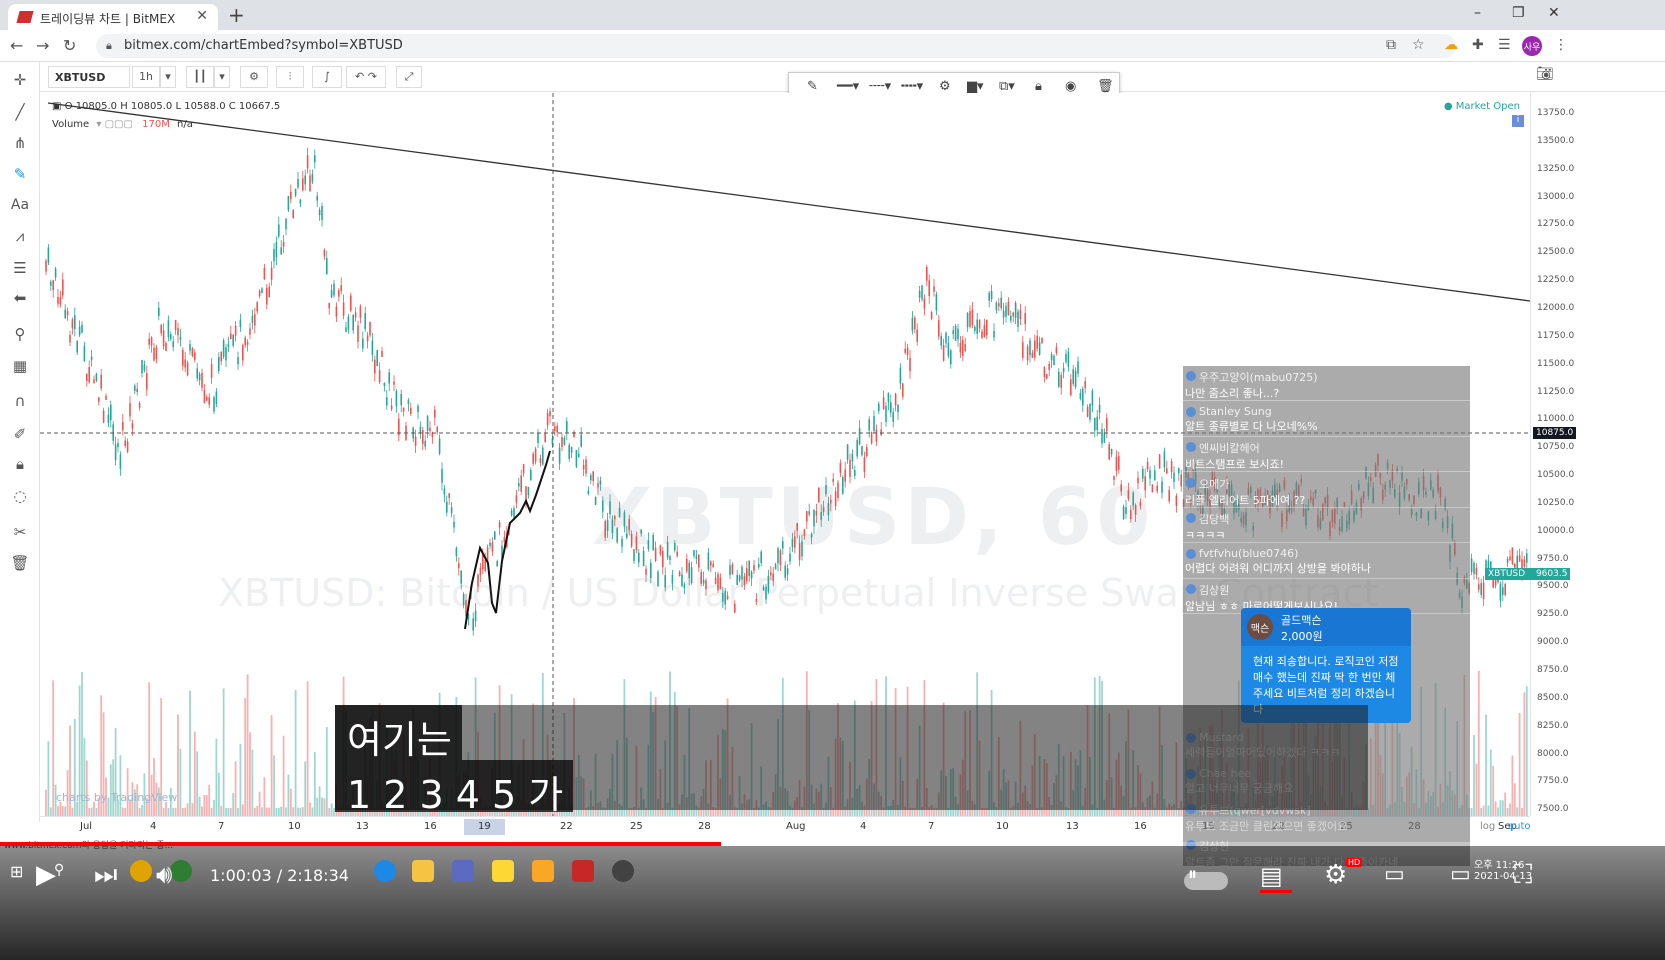  What do you see at coordinates (20, 298) in the screenshot?
I see `arrow-tool-icon: ⬅` at bounding box center [20, 298].